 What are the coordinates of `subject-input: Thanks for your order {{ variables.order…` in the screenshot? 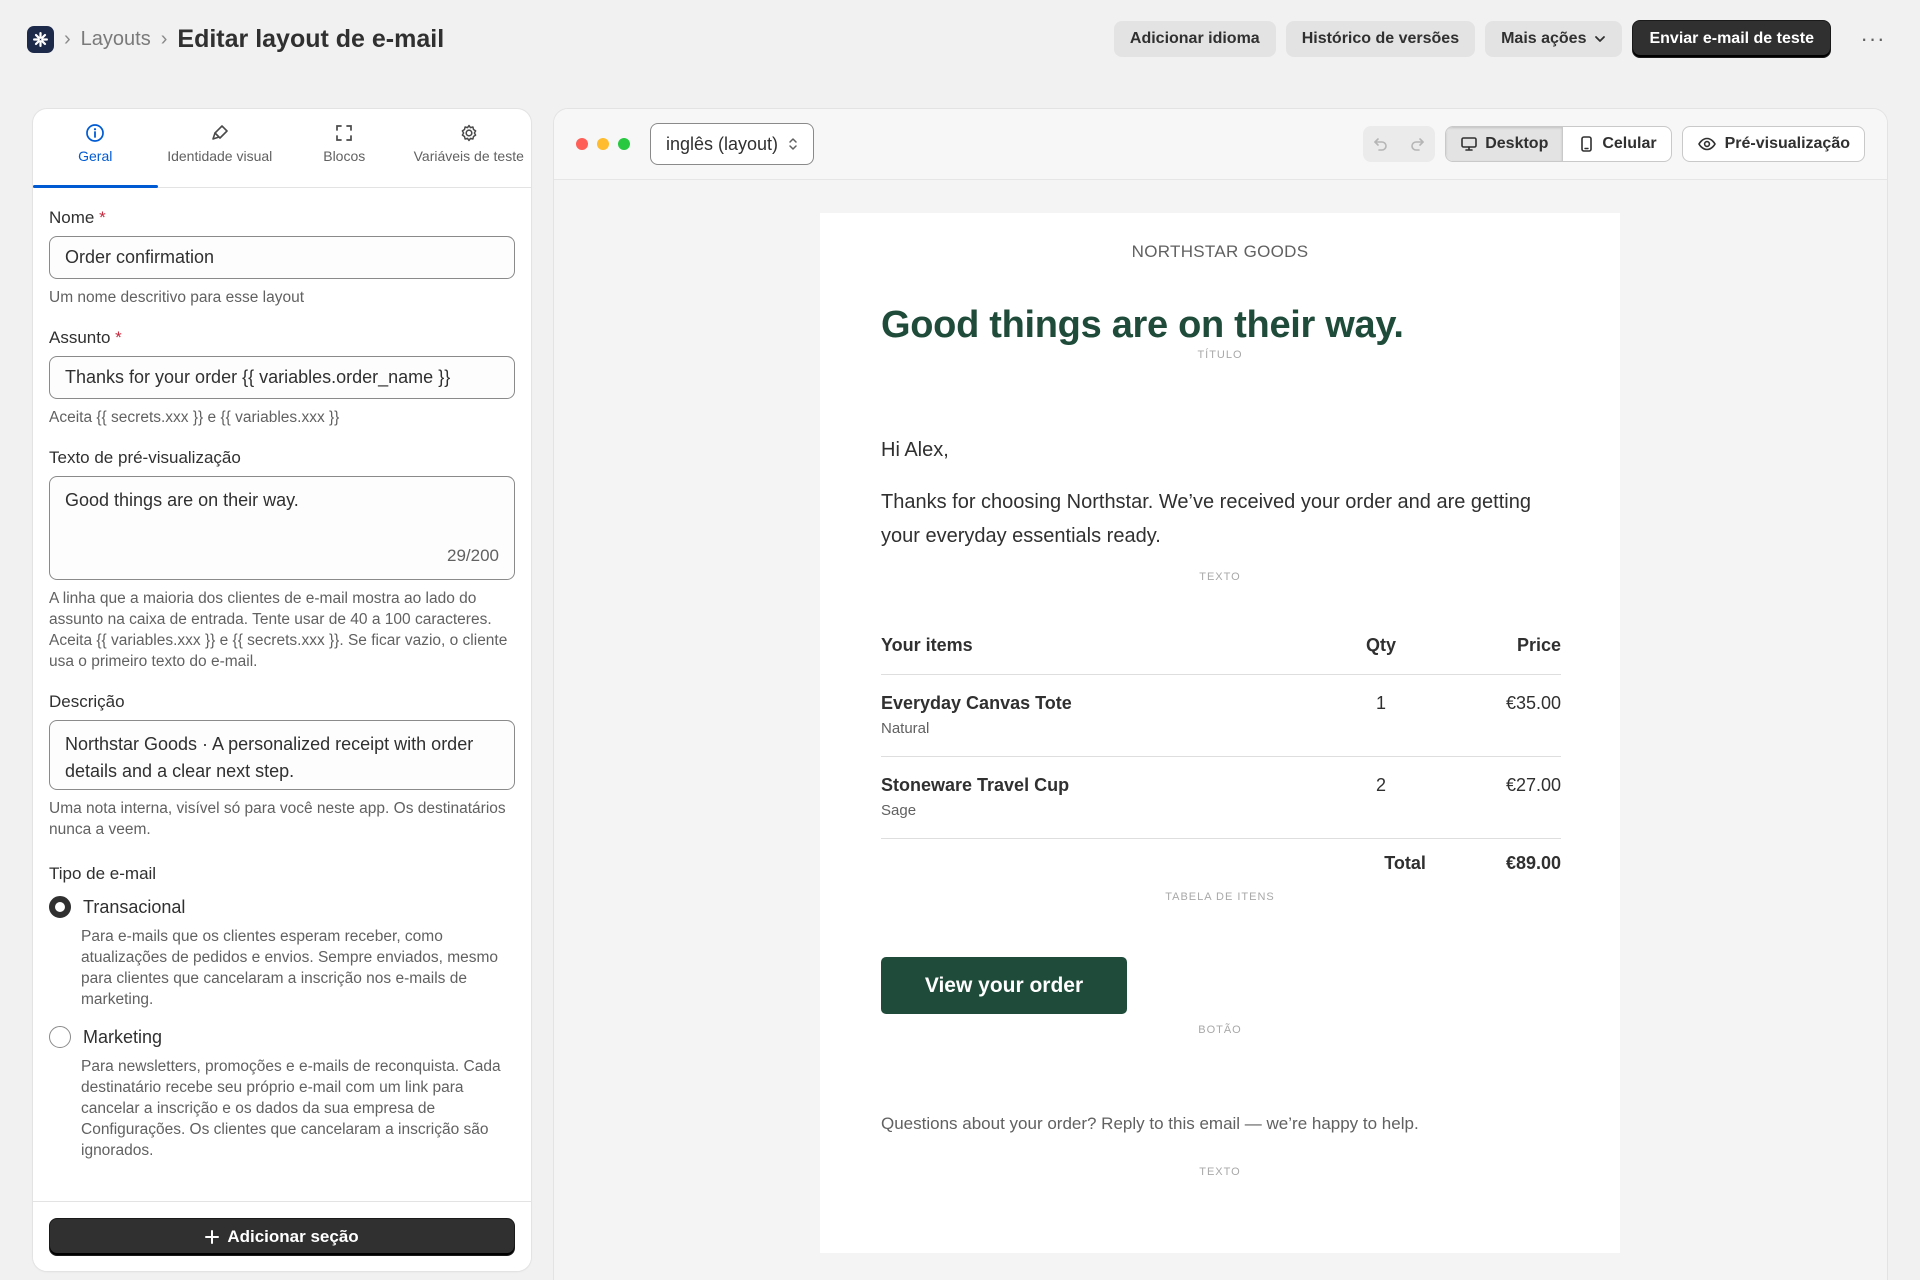 It's located at (282, 377).